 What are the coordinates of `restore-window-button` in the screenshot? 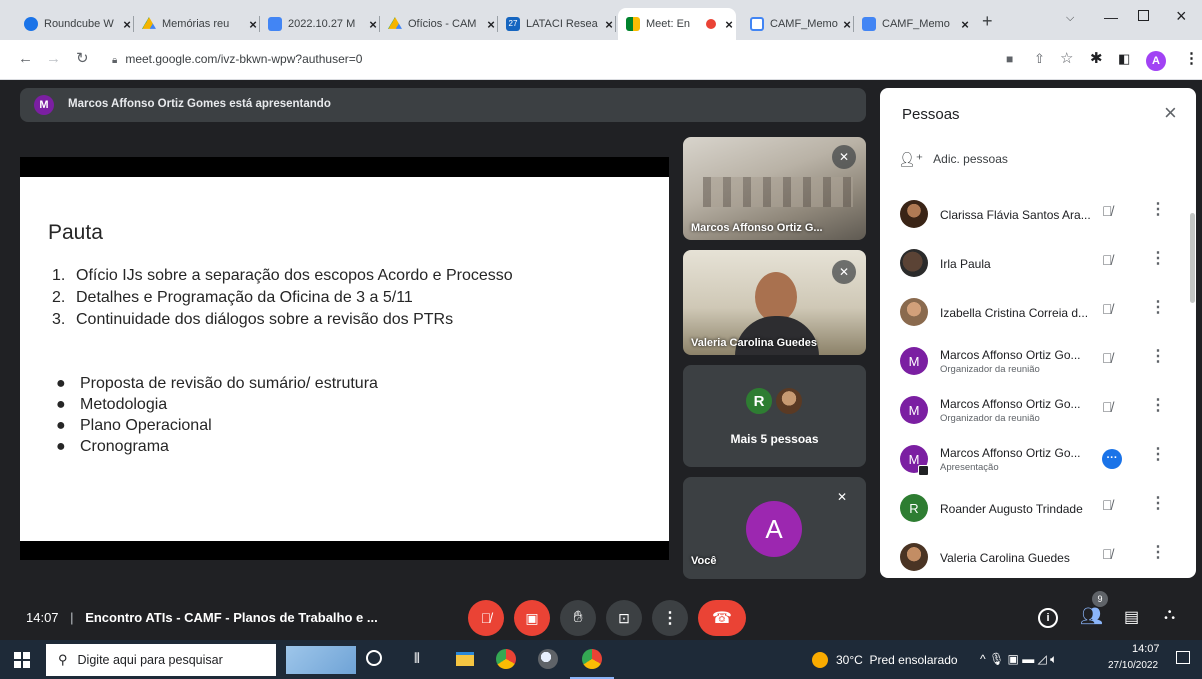 It's located at (1143, 15).